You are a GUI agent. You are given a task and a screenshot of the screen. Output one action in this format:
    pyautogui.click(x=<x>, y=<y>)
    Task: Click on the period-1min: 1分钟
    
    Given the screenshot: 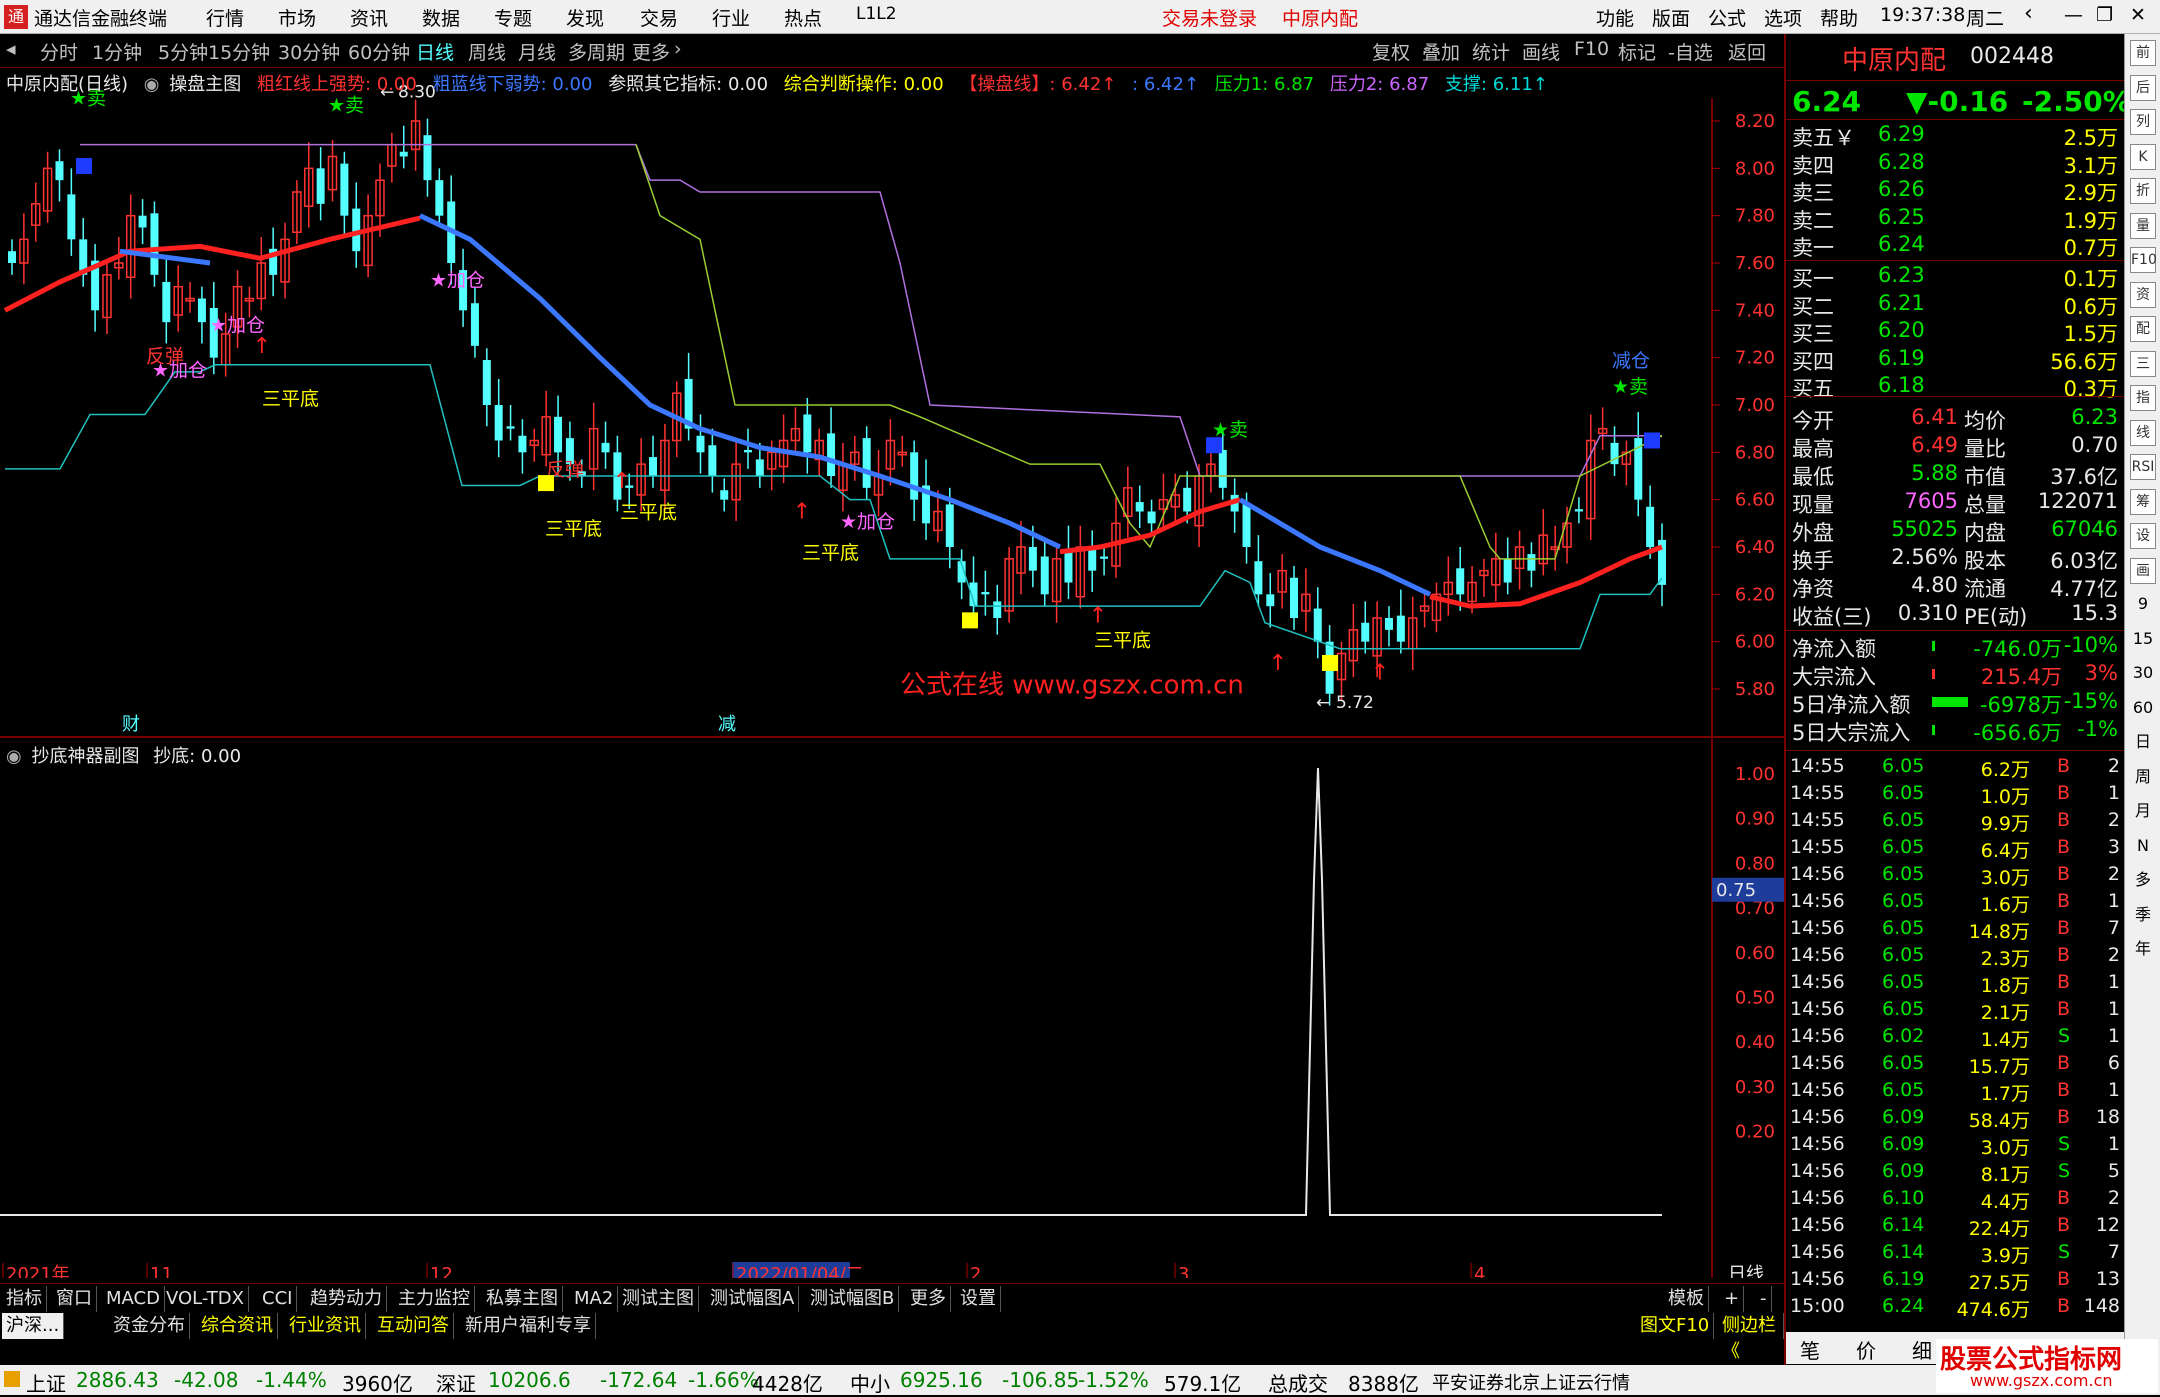 What is the action you would take?
    pyautogui.click(x=117, y=51)
    